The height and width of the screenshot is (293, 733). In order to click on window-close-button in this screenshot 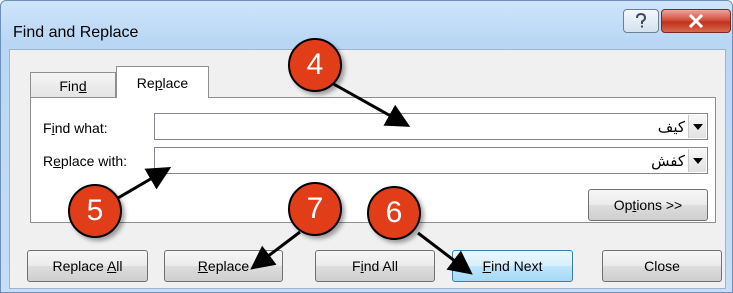, I will do `click(696, 21)`.